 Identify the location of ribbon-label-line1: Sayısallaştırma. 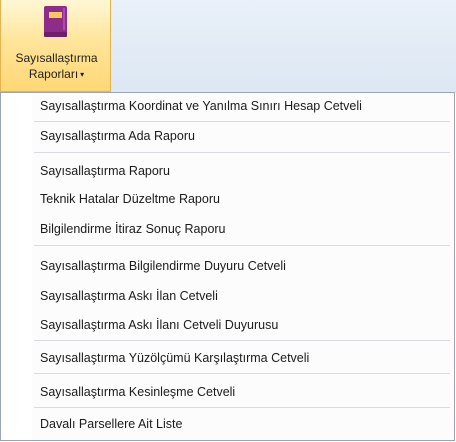
(56, 58).